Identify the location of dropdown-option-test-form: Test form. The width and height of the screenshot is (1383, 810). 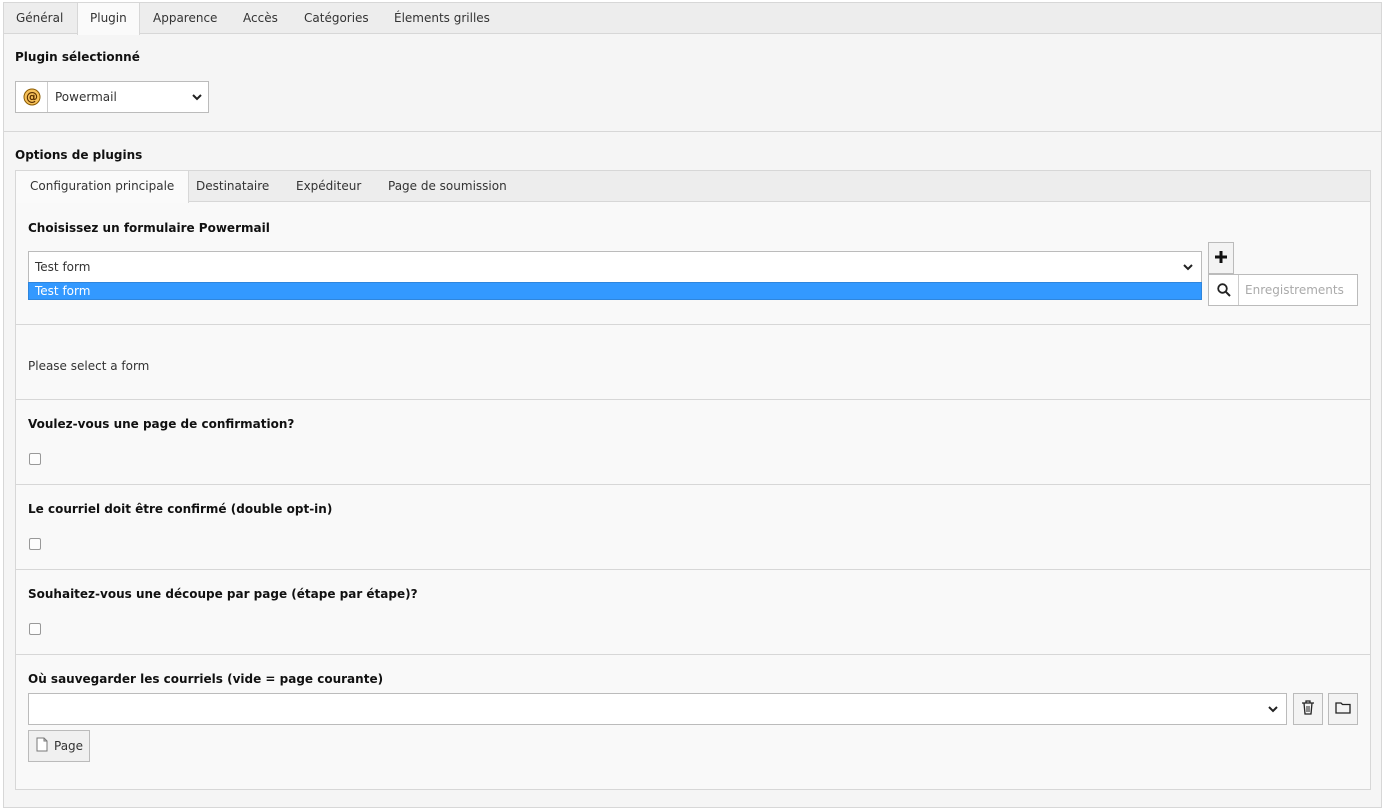
(615, 291).